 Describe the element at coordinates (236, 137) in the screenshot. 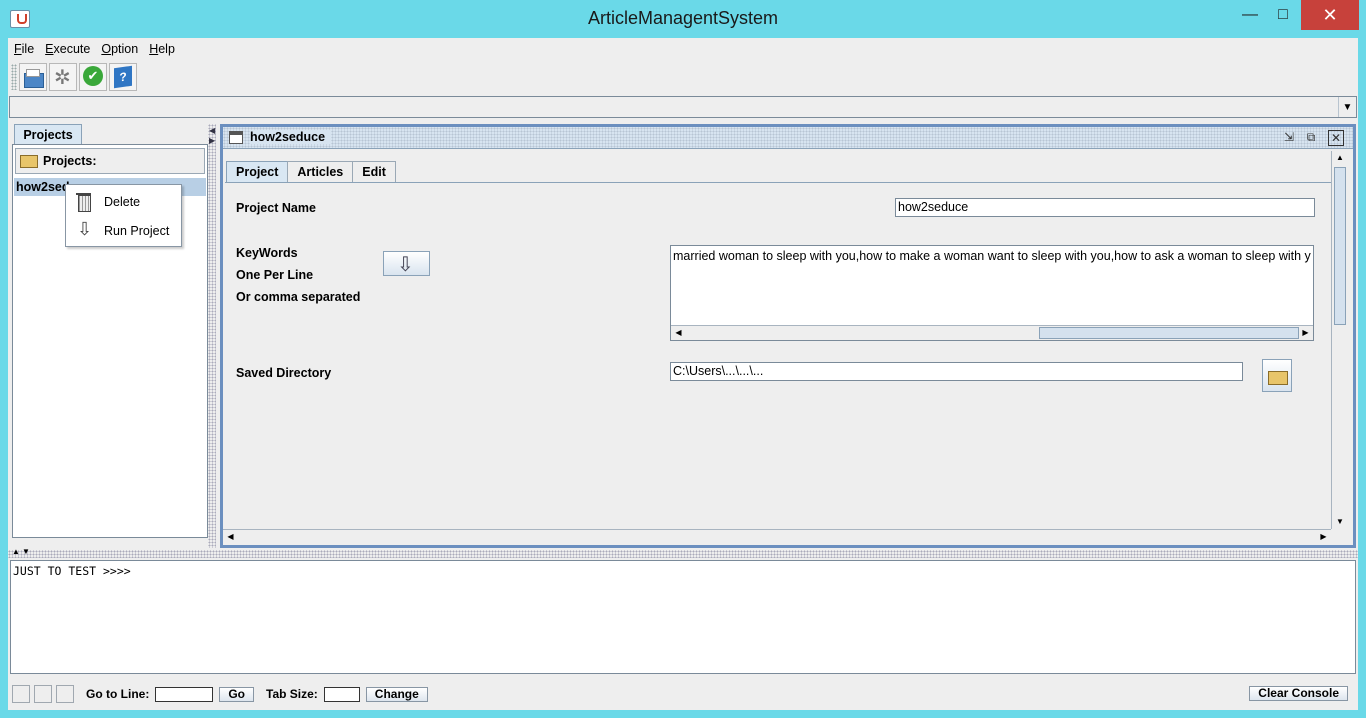

I see `frame-icon` at that location.